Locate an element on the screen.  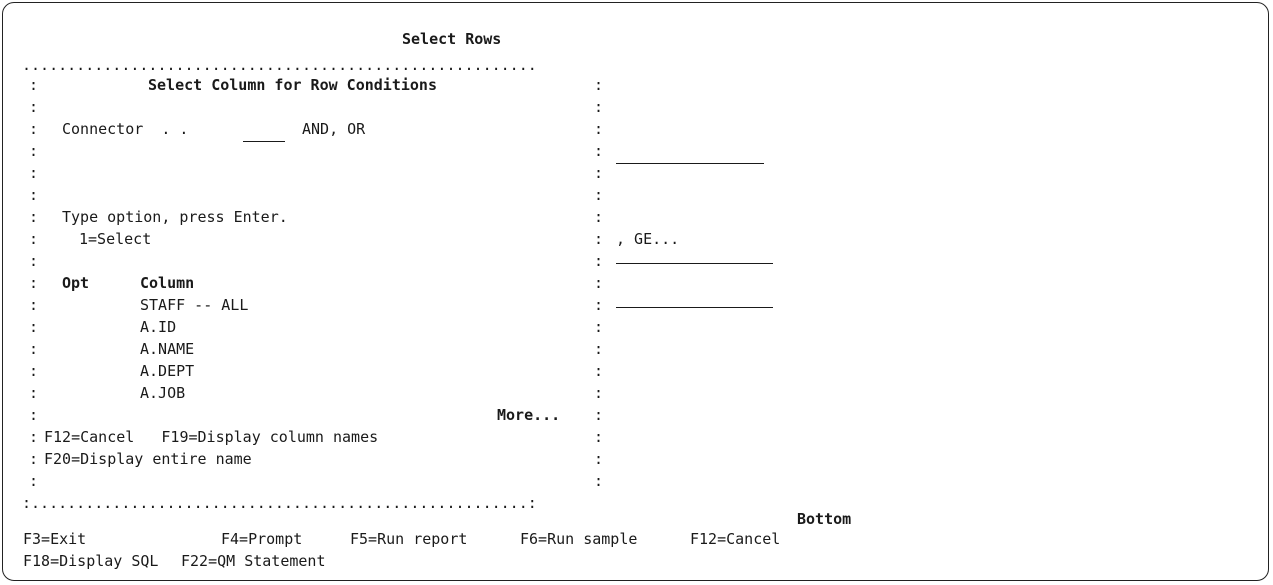
f22-qm-statement-key: F22=QM Statement is located at coordinates (253, 561).